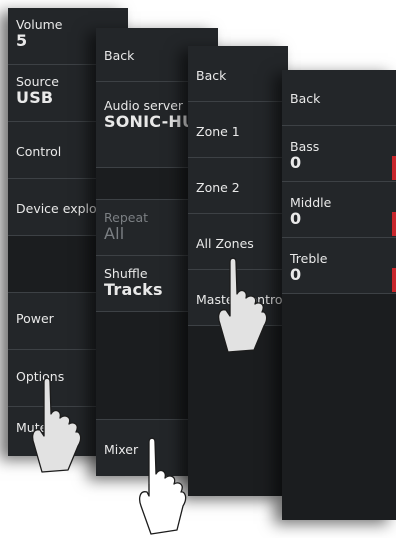  Describe the element at coordinates (311, 202) in the screenshot. I see `middle-label: Middle` at that location.